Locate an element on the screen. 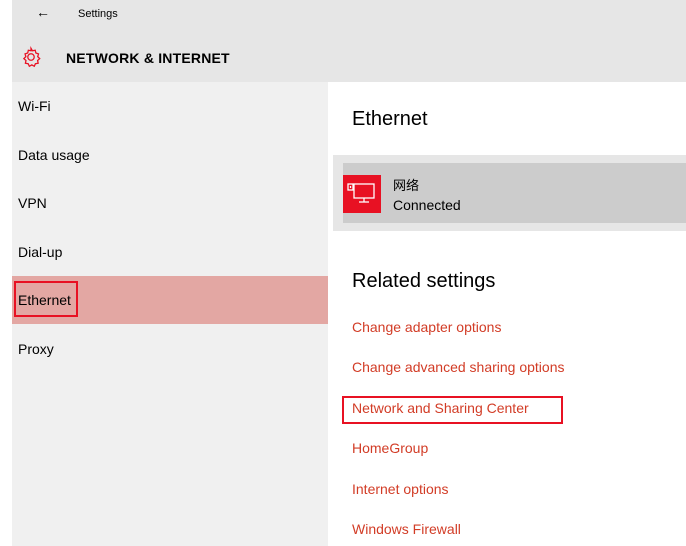 This screenshot has height=546, width=686. back-arrow-icon: ← is located at coordinates (43, 12).